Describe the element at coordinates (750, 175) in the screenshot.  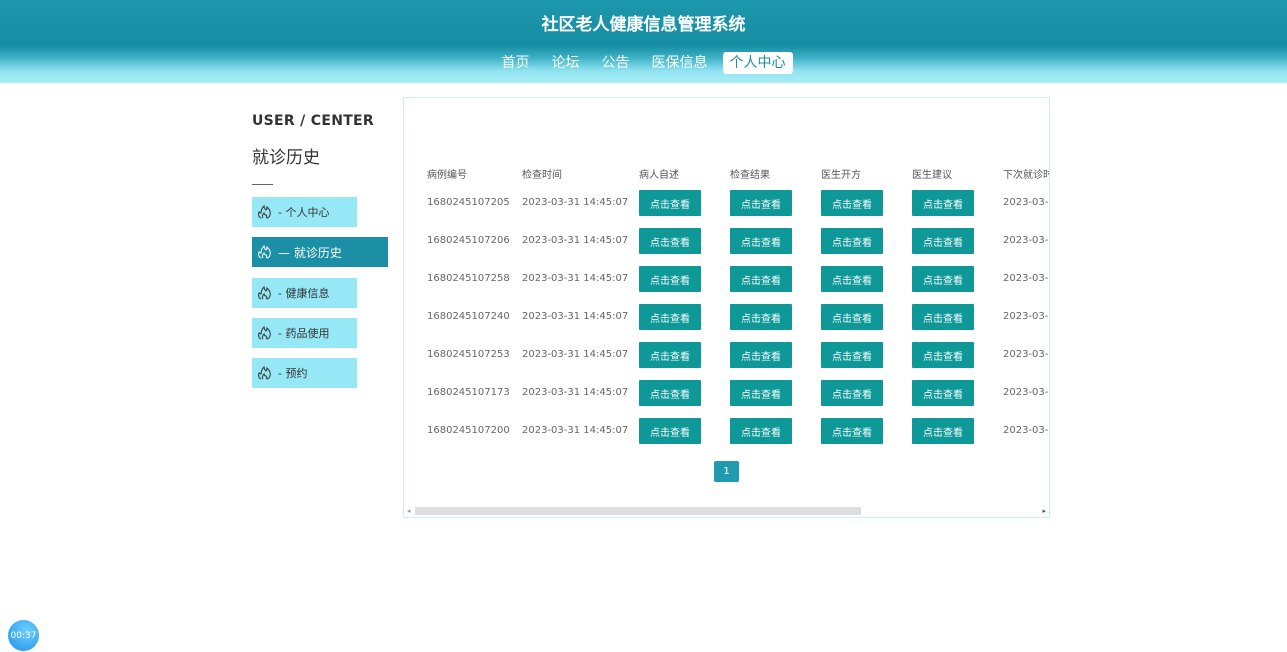
I see `column-header: 检查结果` at that location.